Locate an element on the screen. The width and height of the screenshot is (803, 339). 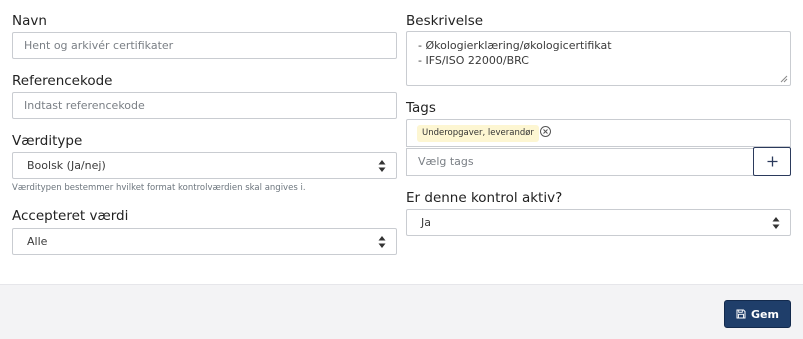
value-type-label: Værditype is located at coordinates (47, 141).